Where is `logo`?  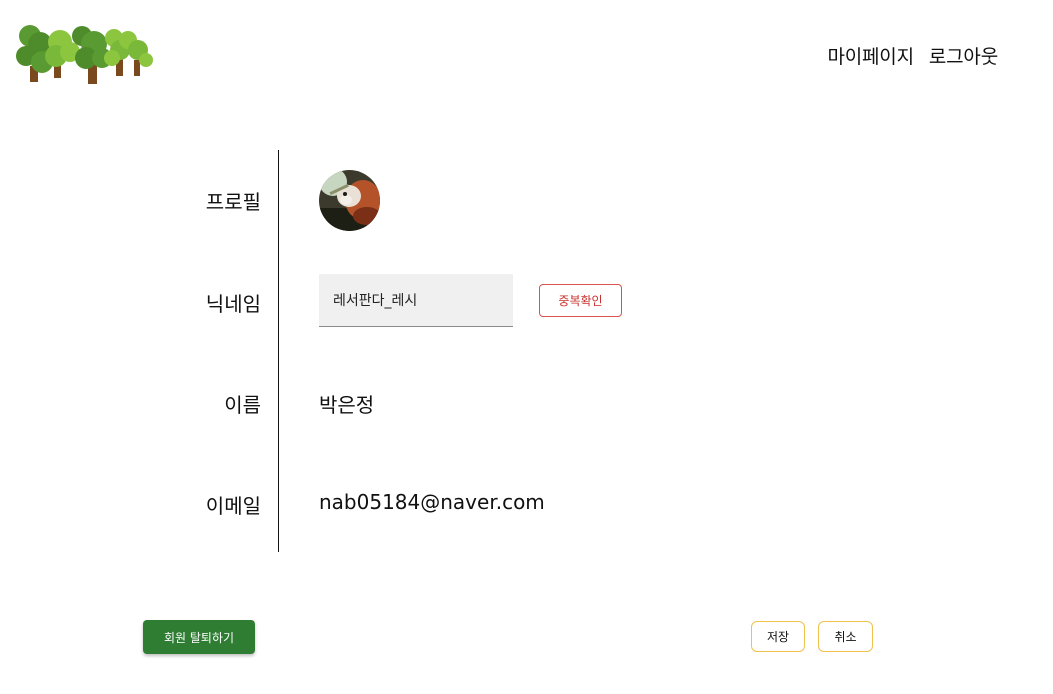 logo is located at coordinates (86, 54).